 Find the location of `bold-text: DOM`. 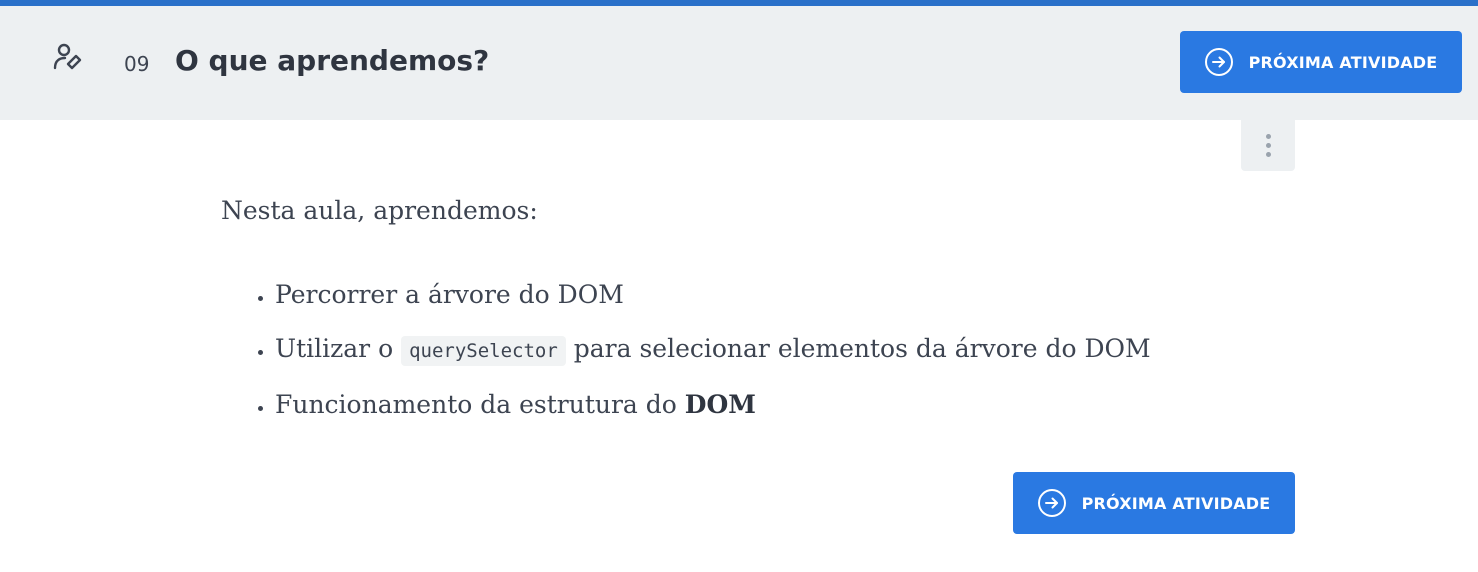

bold-text: DOM is located at coordinates (720, 404).